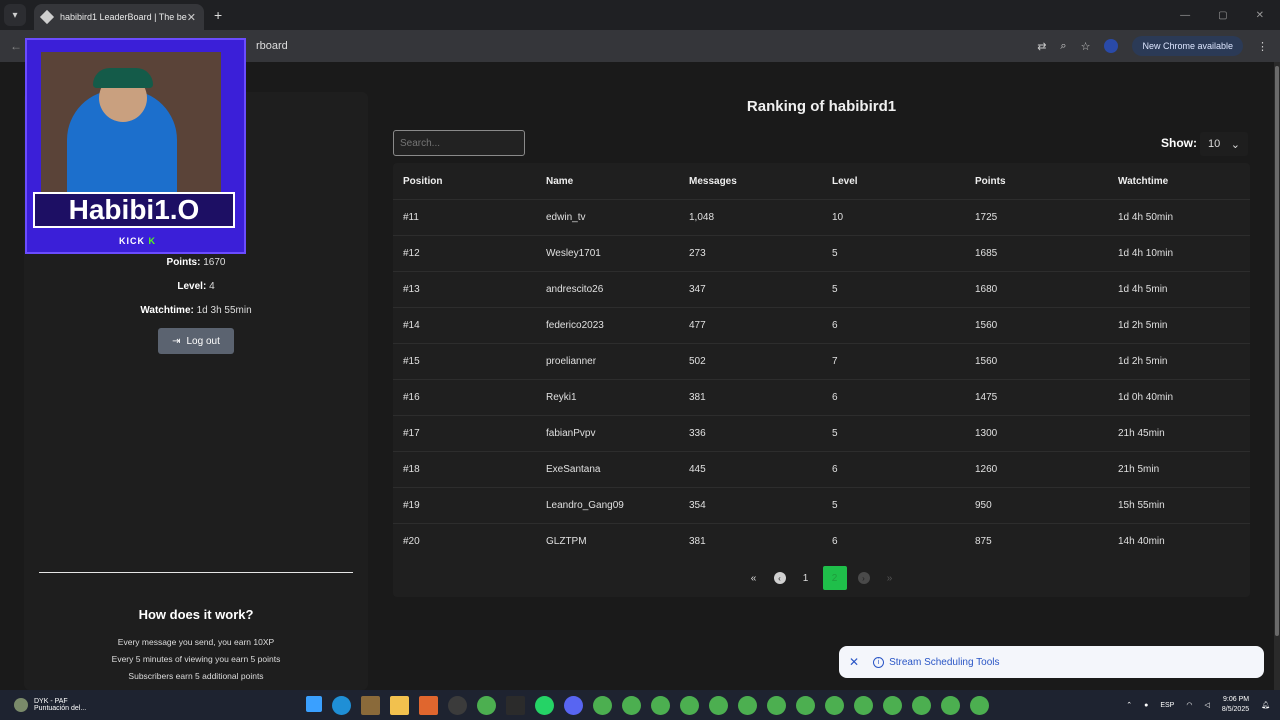 The image size is (1280, 720). What do you see at coordinates (1086, 46) in the screenshot?
I see `bookmark-star-icon: ☆` at bounding box center [1086, 46].